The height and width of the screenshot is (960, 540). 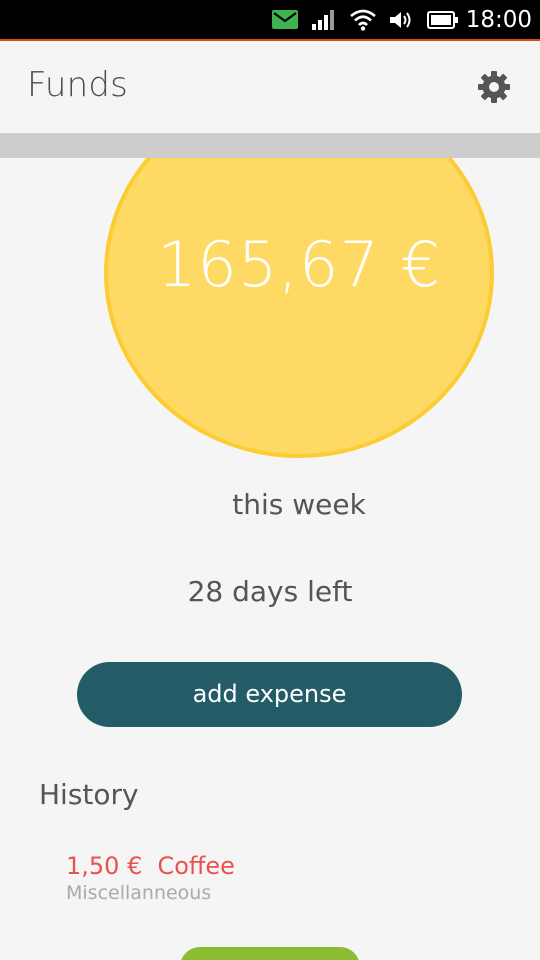 I want to click on history-title: History, so click(x=89, y=794).